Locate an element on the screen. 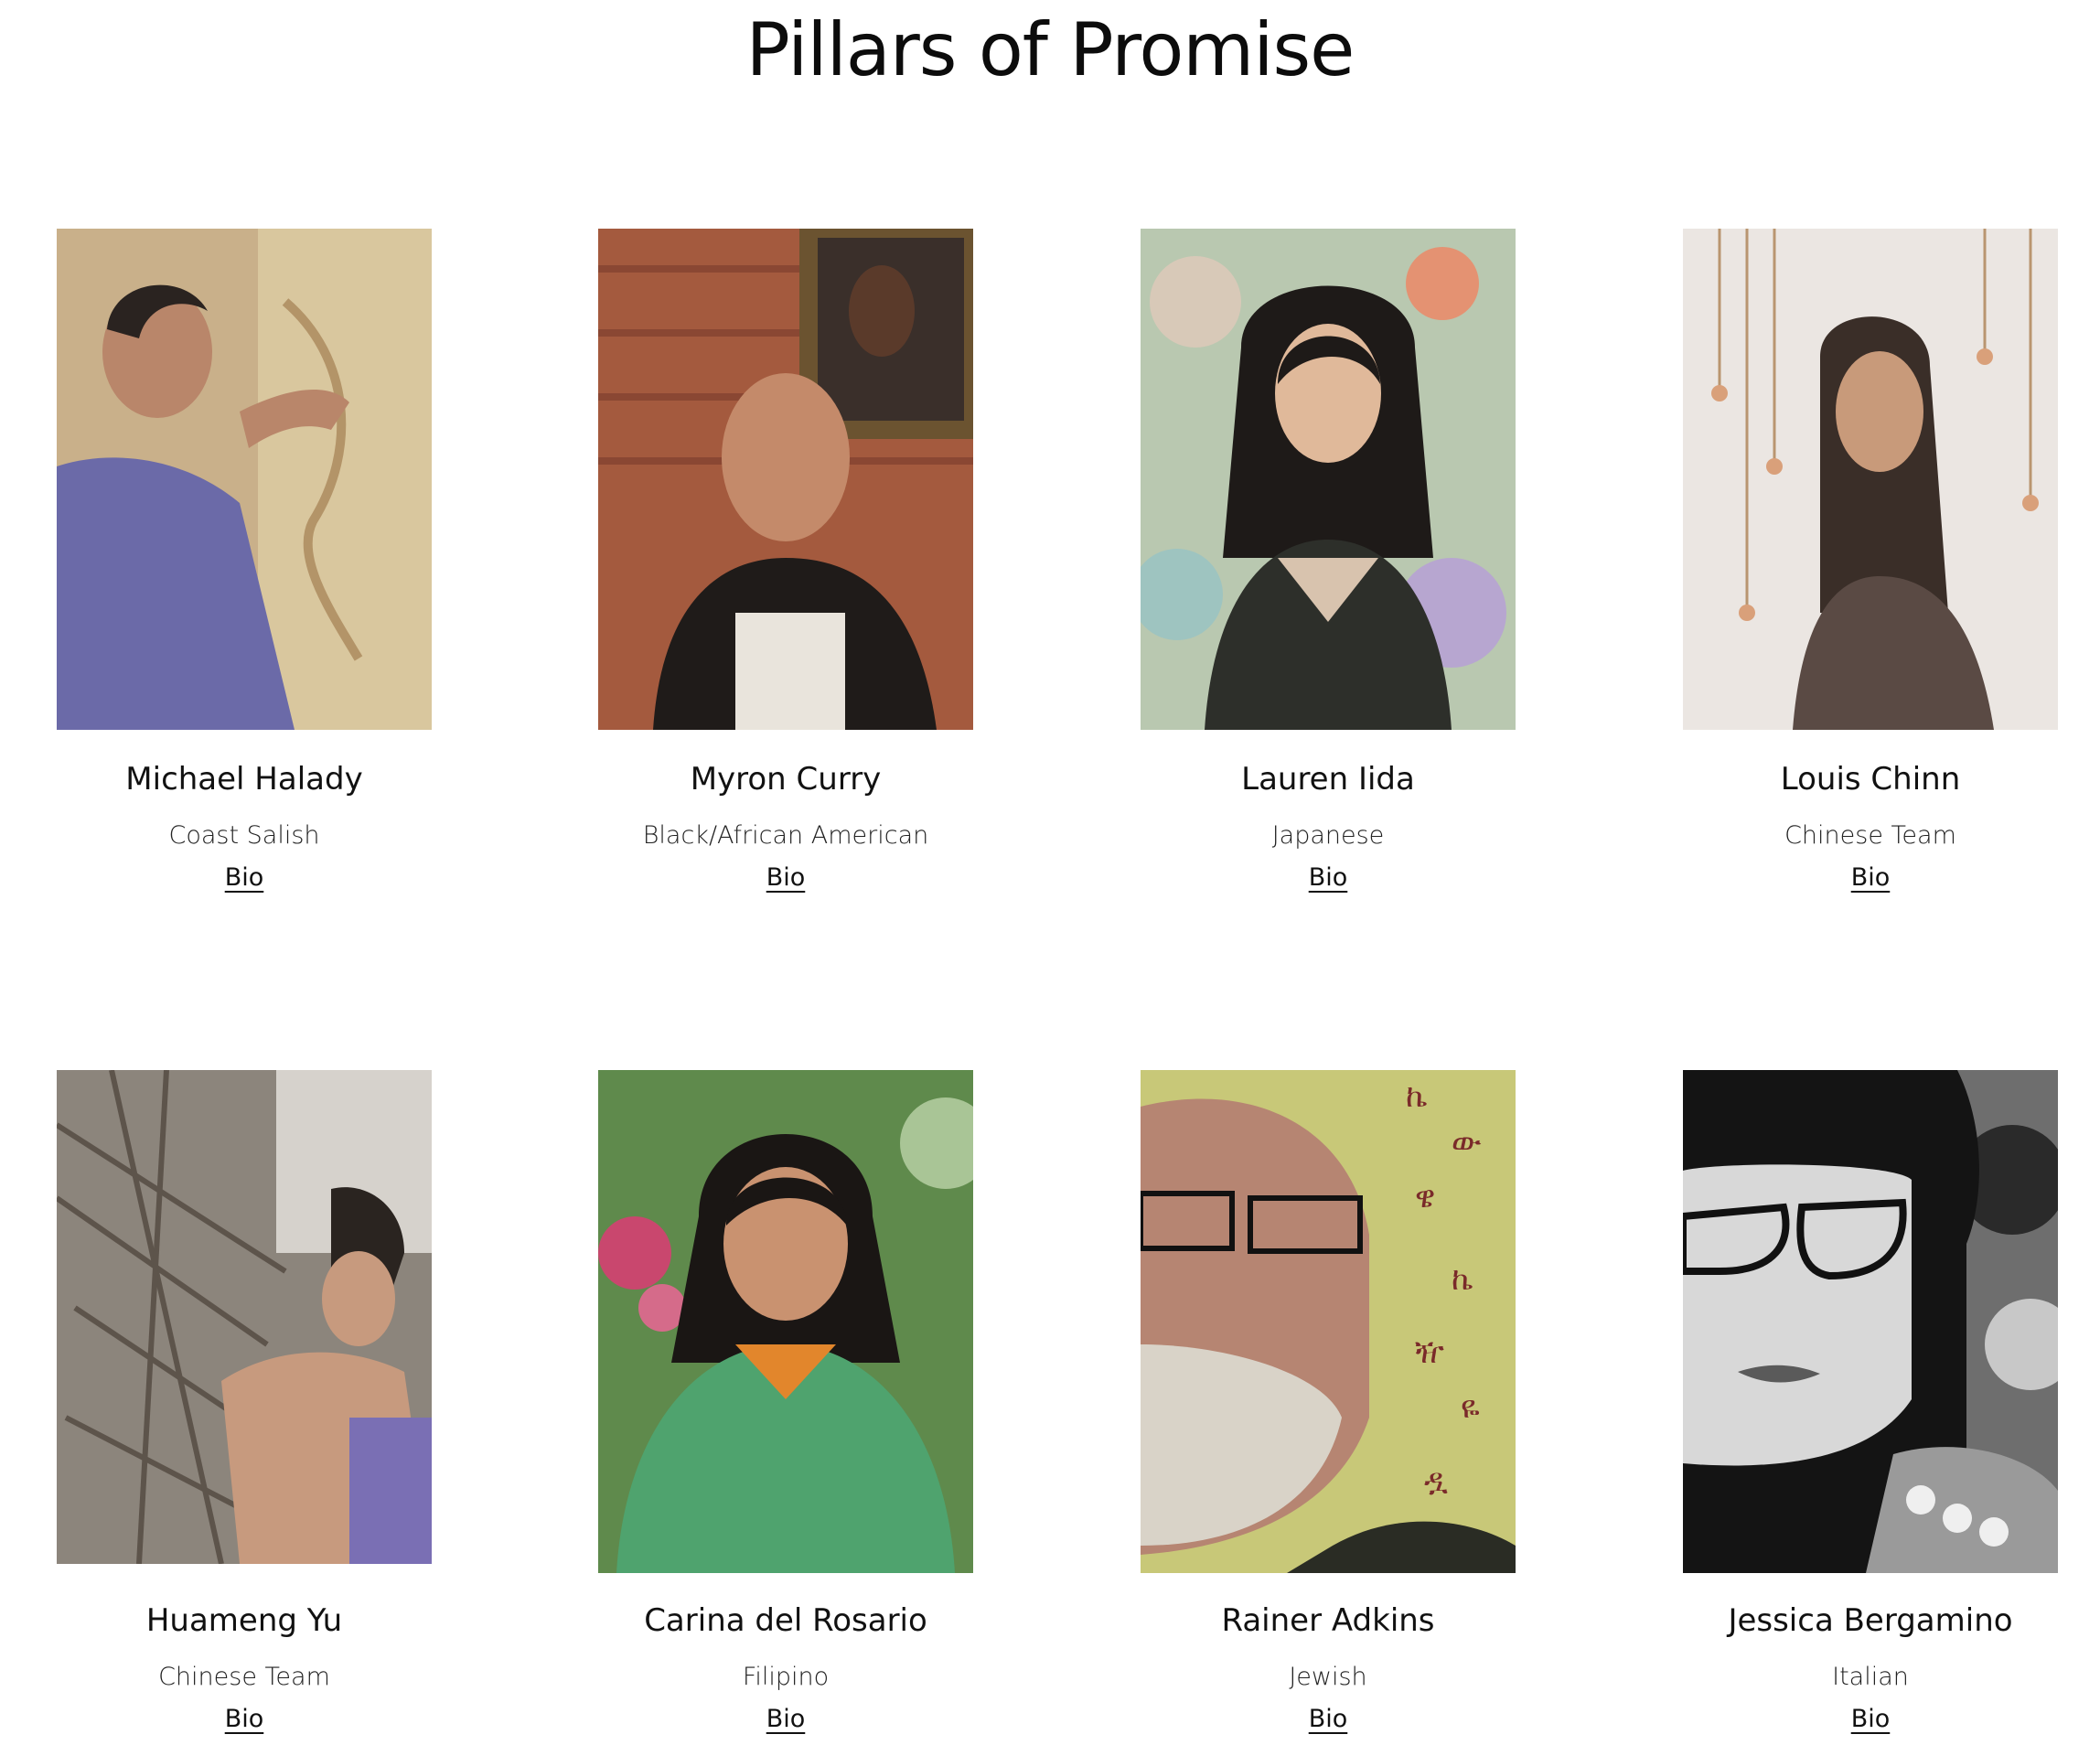 This screenshot has width=2100, height=1745. person-heritage: Chinese Team is located at coordinates (1870, 835).